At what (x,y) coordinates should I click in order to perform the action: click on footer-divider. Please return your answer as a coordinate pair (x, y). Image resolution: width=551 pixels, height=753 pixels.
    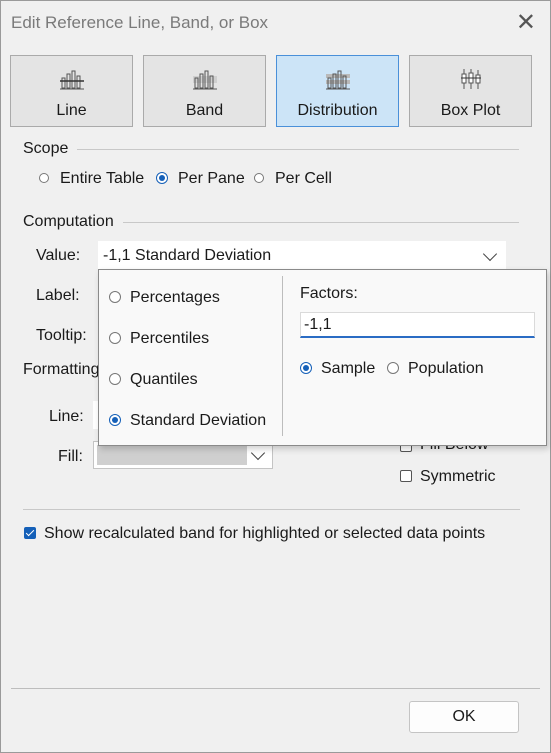
    Looking at the image, I should click on (275, 688).